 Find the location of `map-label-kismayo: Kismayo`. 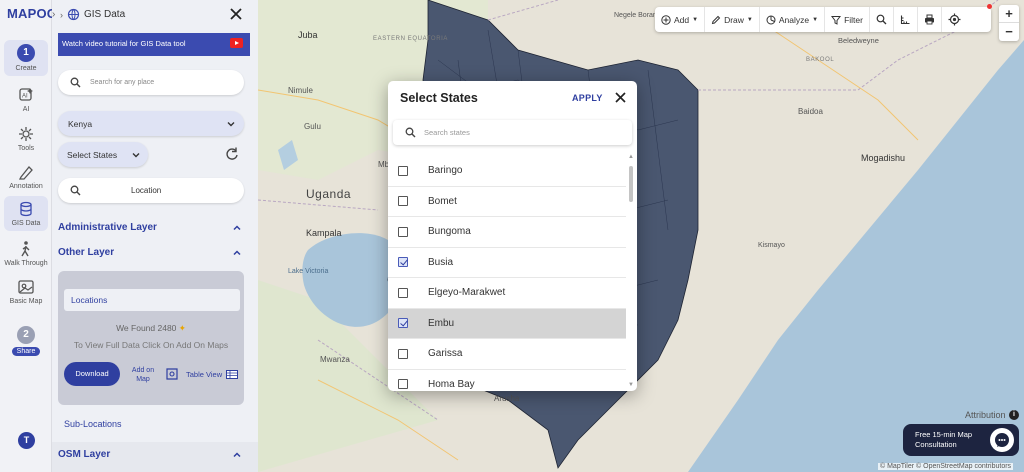

map-label-kismayo: Kismayo is located at coordinates (771, 245).